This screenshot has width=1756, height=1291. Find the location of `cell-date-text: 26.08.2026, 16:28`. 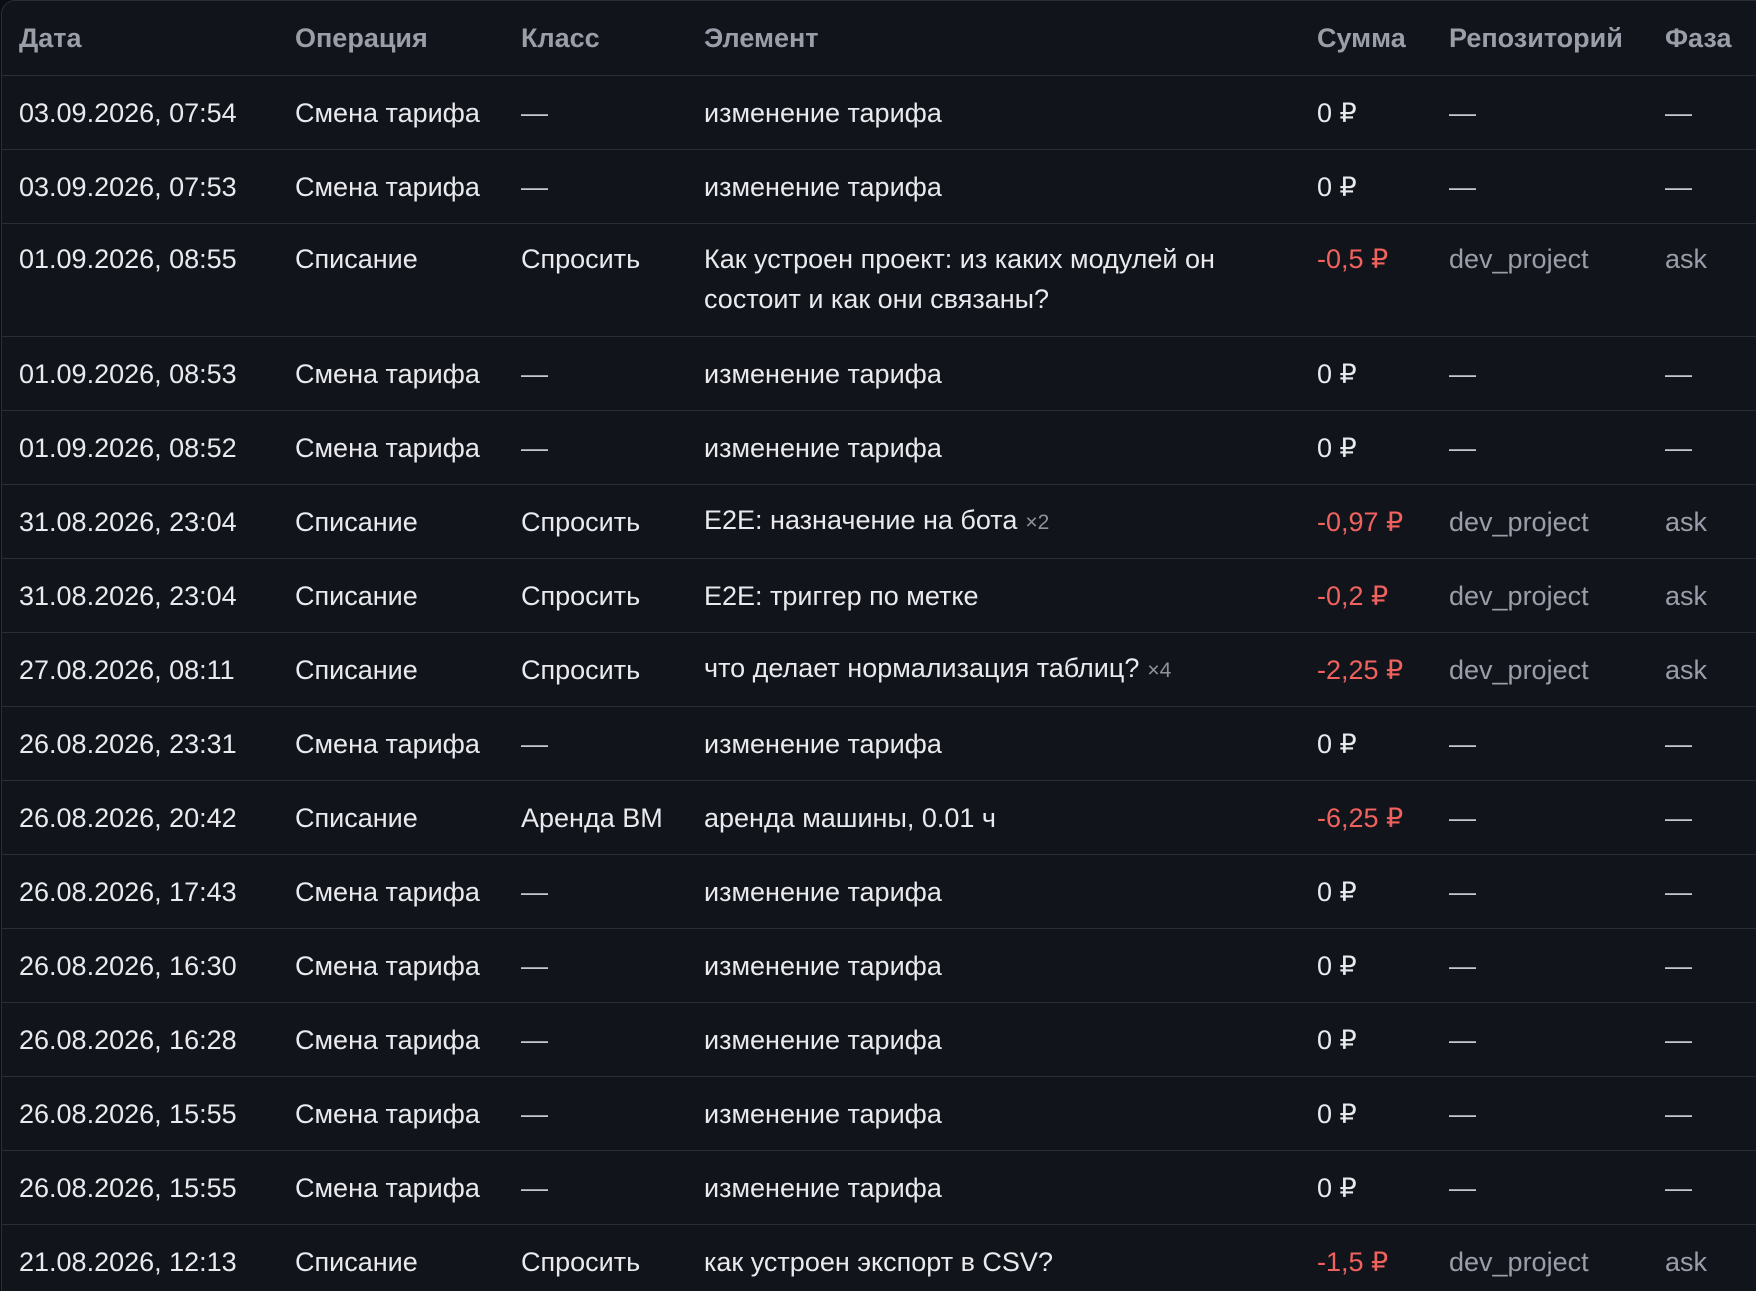

cell-date-text: 26.08.2026, 16:28 is located at coordinates (128, 1040).